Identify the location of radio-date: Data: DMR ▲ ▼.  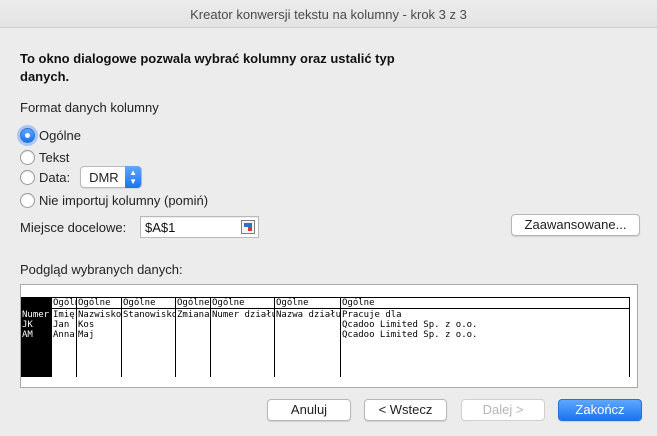
(81, 177).